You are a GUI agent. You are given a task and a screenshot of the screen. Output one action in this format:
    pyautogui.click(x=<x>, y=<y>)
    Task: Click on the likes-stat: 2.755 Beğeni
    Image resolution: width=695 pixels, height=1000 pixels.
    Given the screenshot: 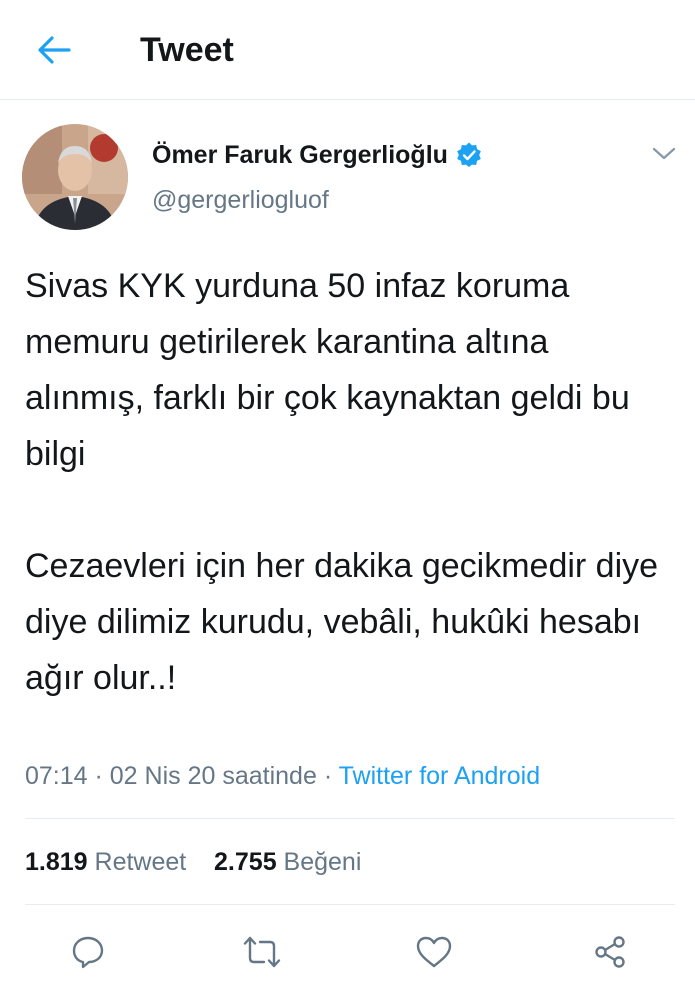 What is the action you would take?
    pyautogui.click(x=287, y=862)
    